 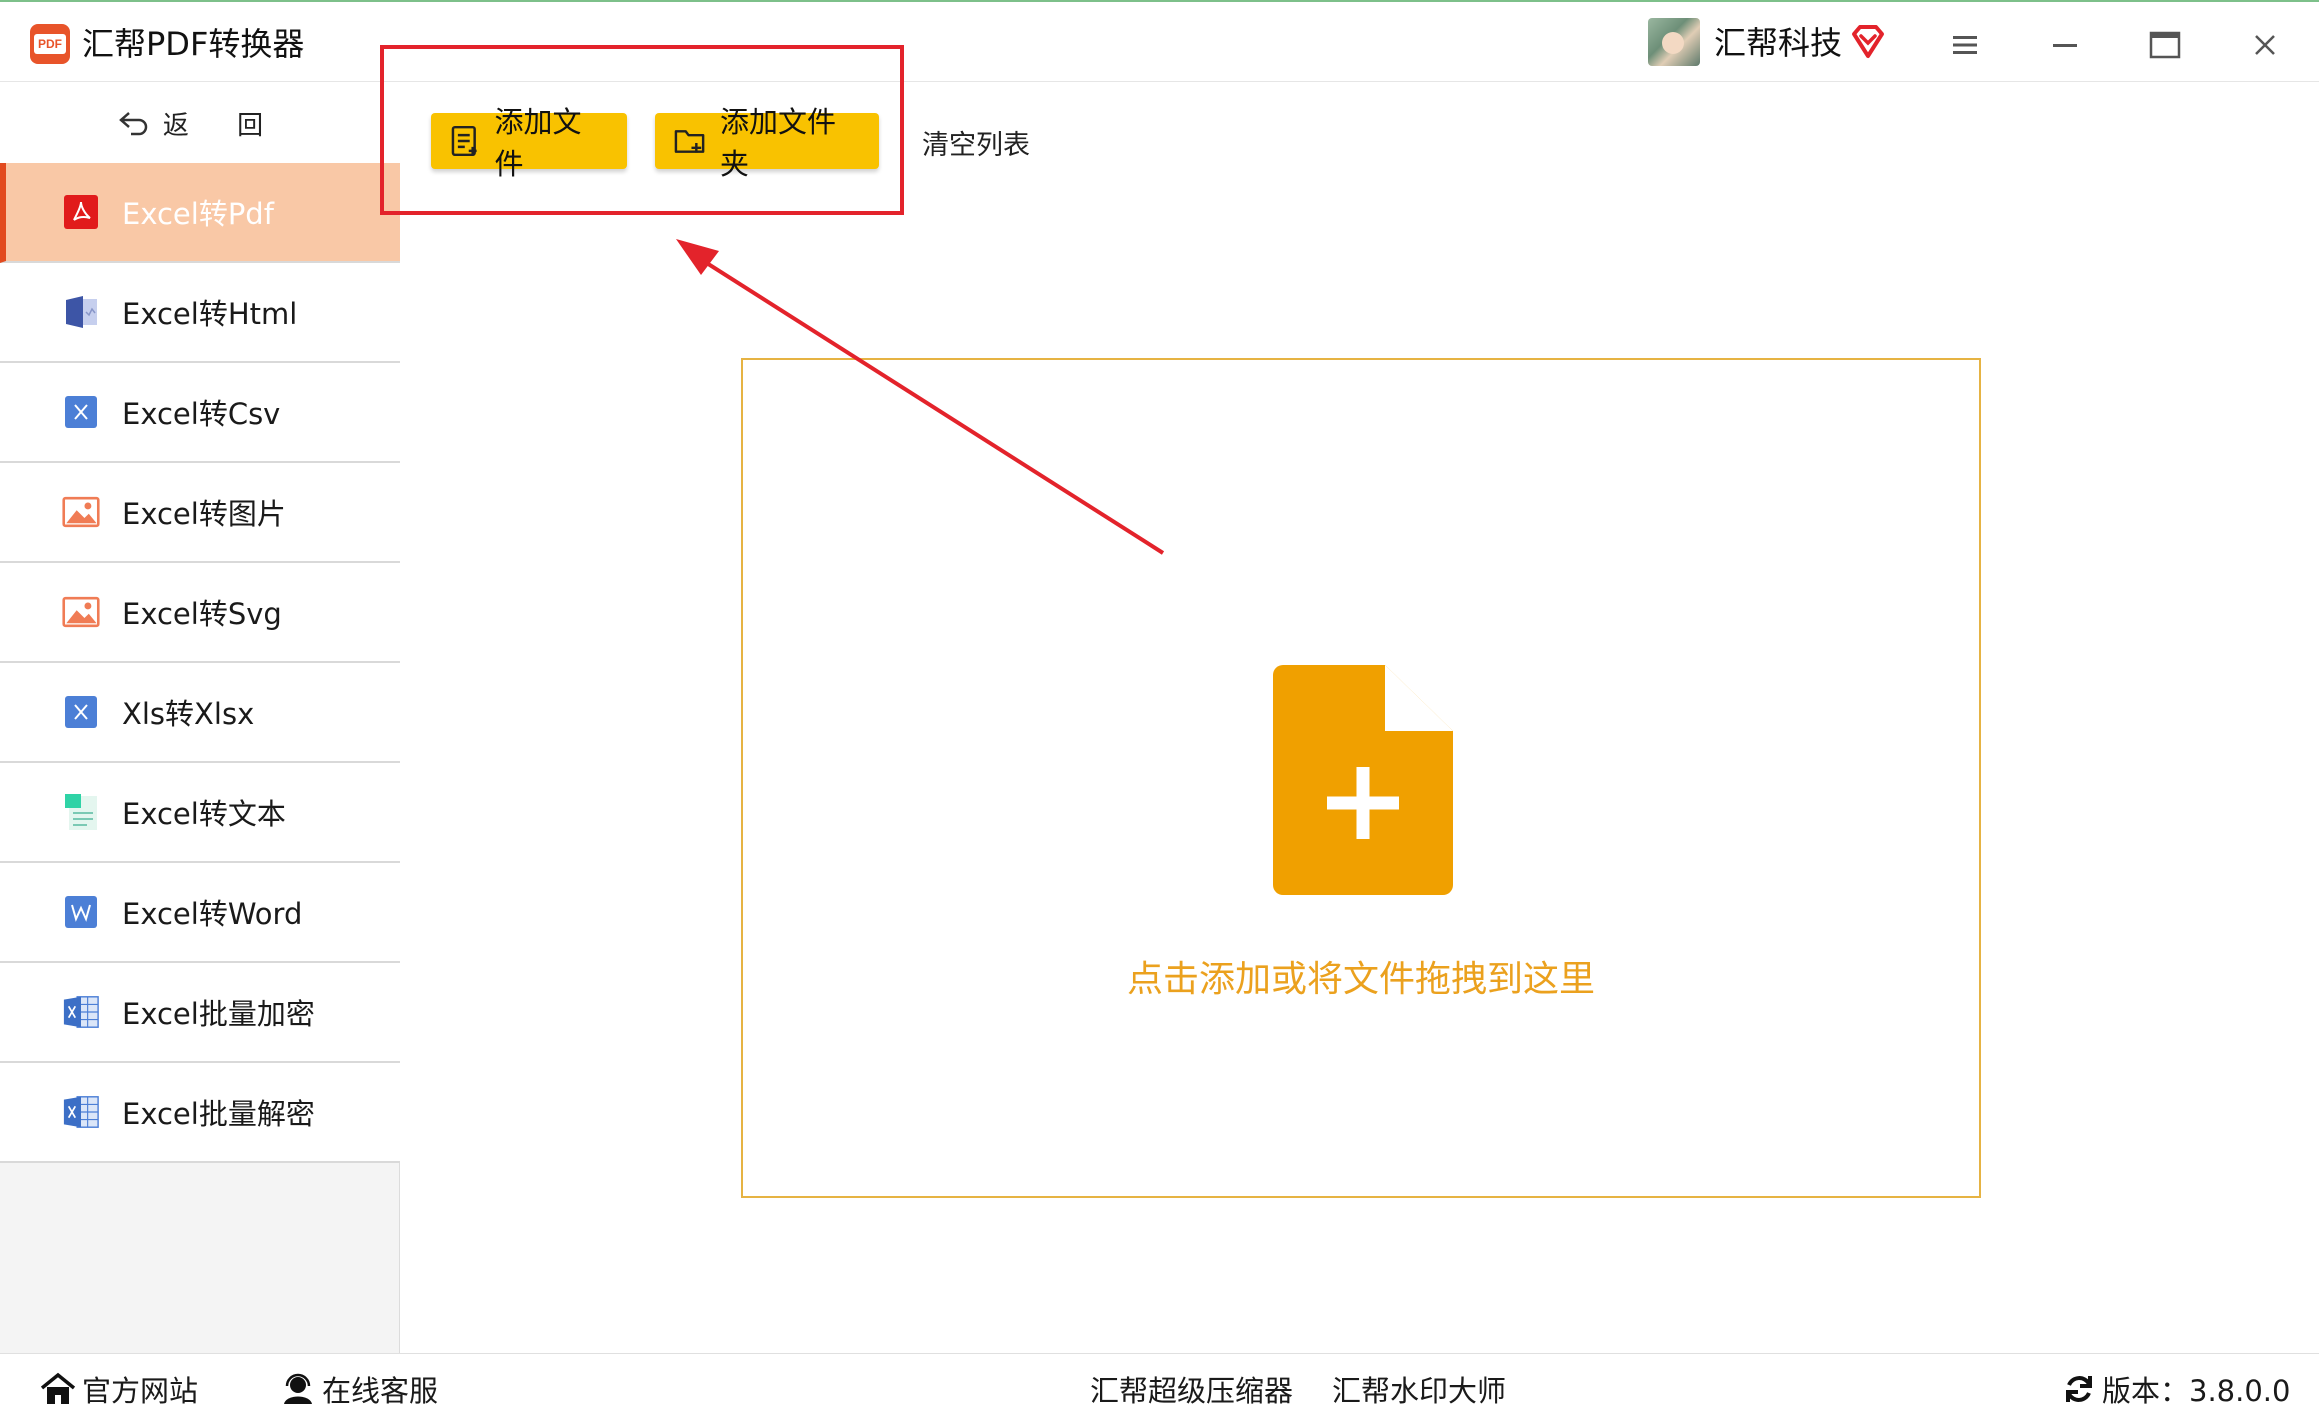 I want to click on add-folder-button: 添加文件夹, so click(x=767, y=143).